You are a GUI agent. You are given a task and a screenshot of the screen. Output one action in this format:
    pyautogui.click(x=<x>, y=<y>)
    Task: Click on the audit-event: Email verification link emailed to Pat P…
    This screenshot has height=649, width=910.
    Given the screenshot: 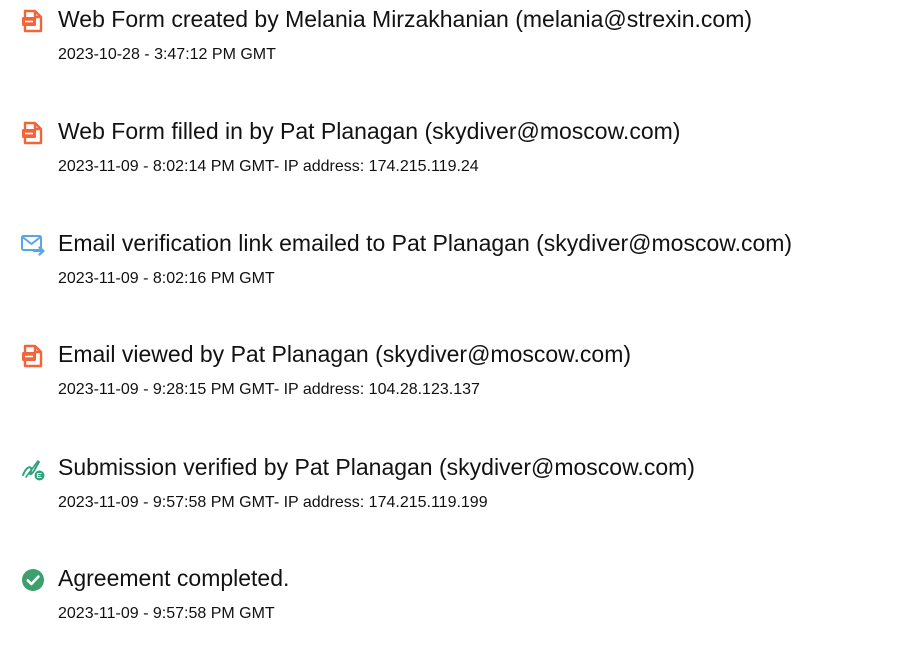 What is the action you would take?
    pyautogui.click(x=455, y=269)
    